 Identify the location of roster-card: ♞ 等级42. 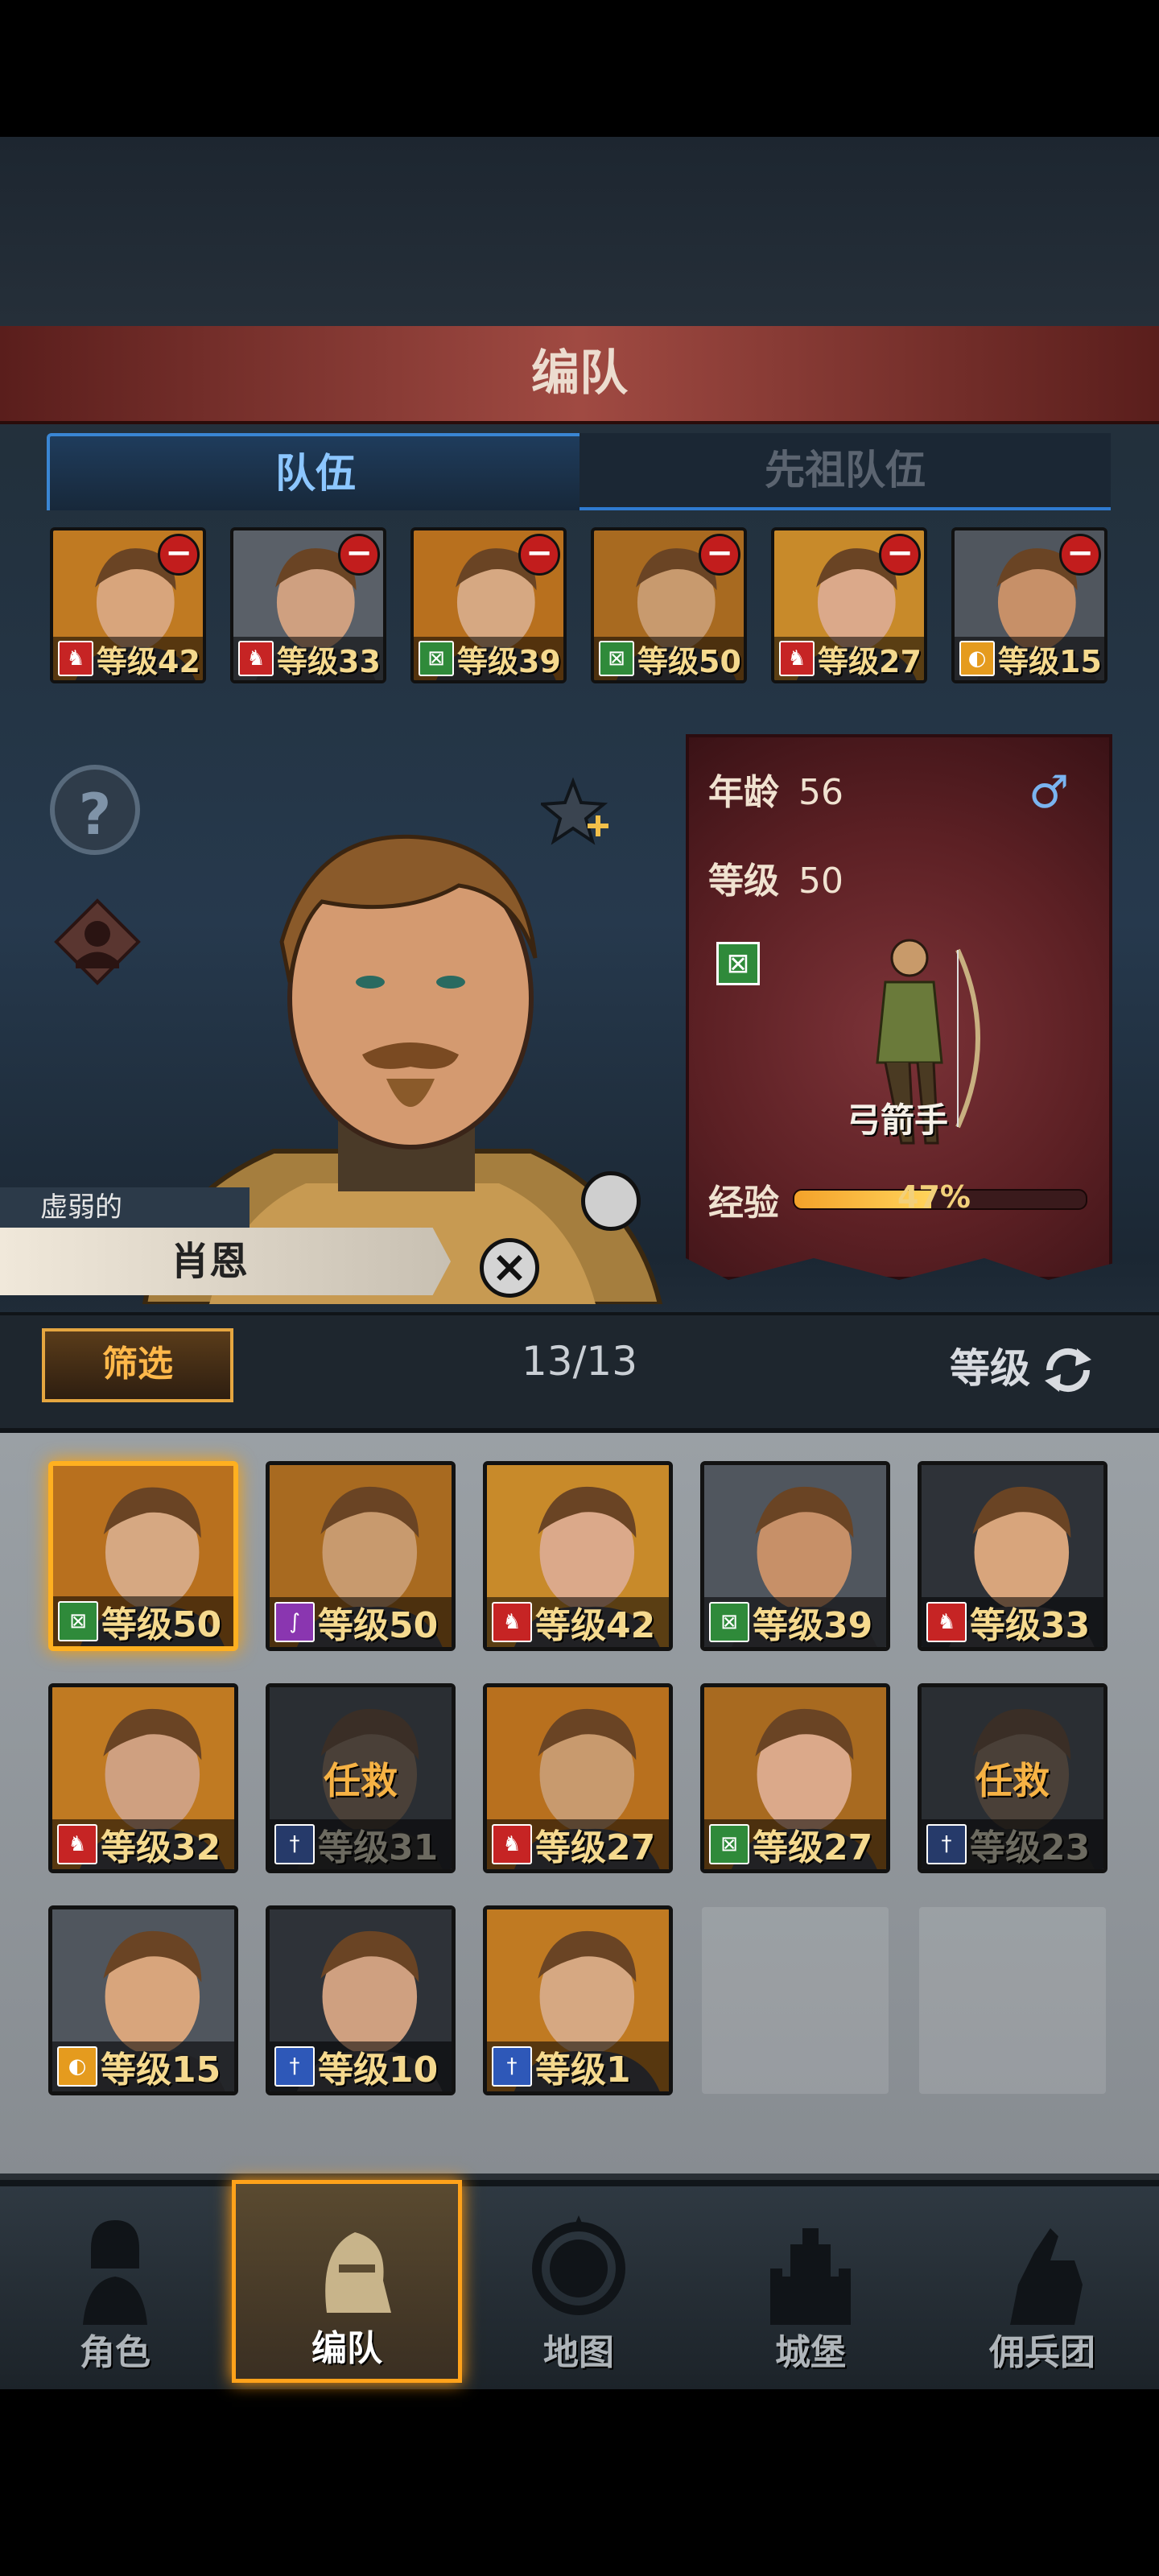
(578, 1556).